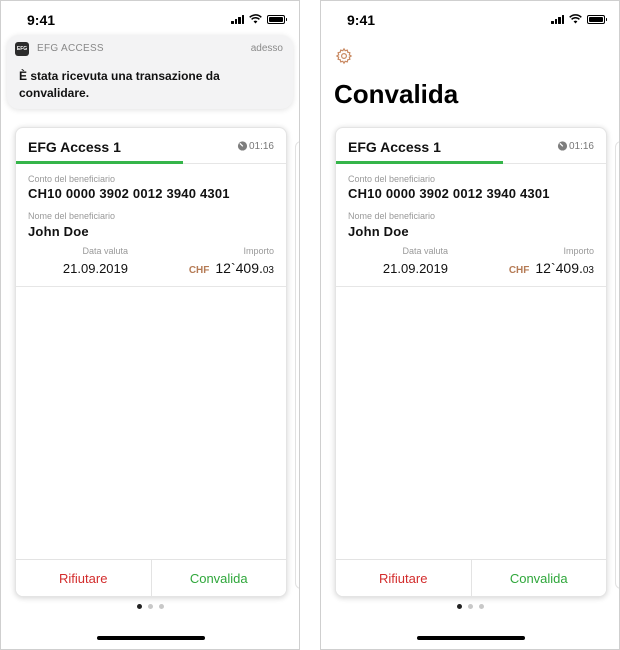 This screenshot has height=650, width=620. What do you see at coordinates (266, 48) in the screenshot?
I see `notification-time: adesso` at bounding box center [266, 48].